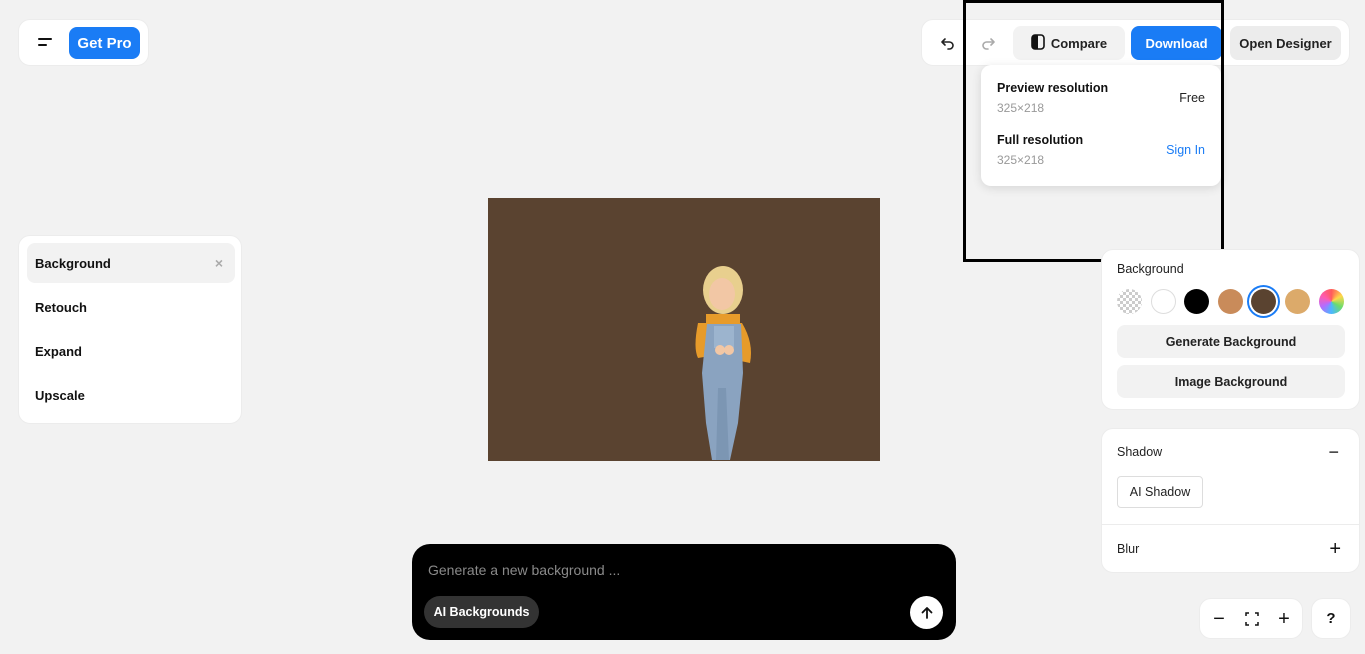  What do you see at coordinates (1331, 618) in the screenshot?
I see `help-button: ?` at bounding box center [1331, 618].